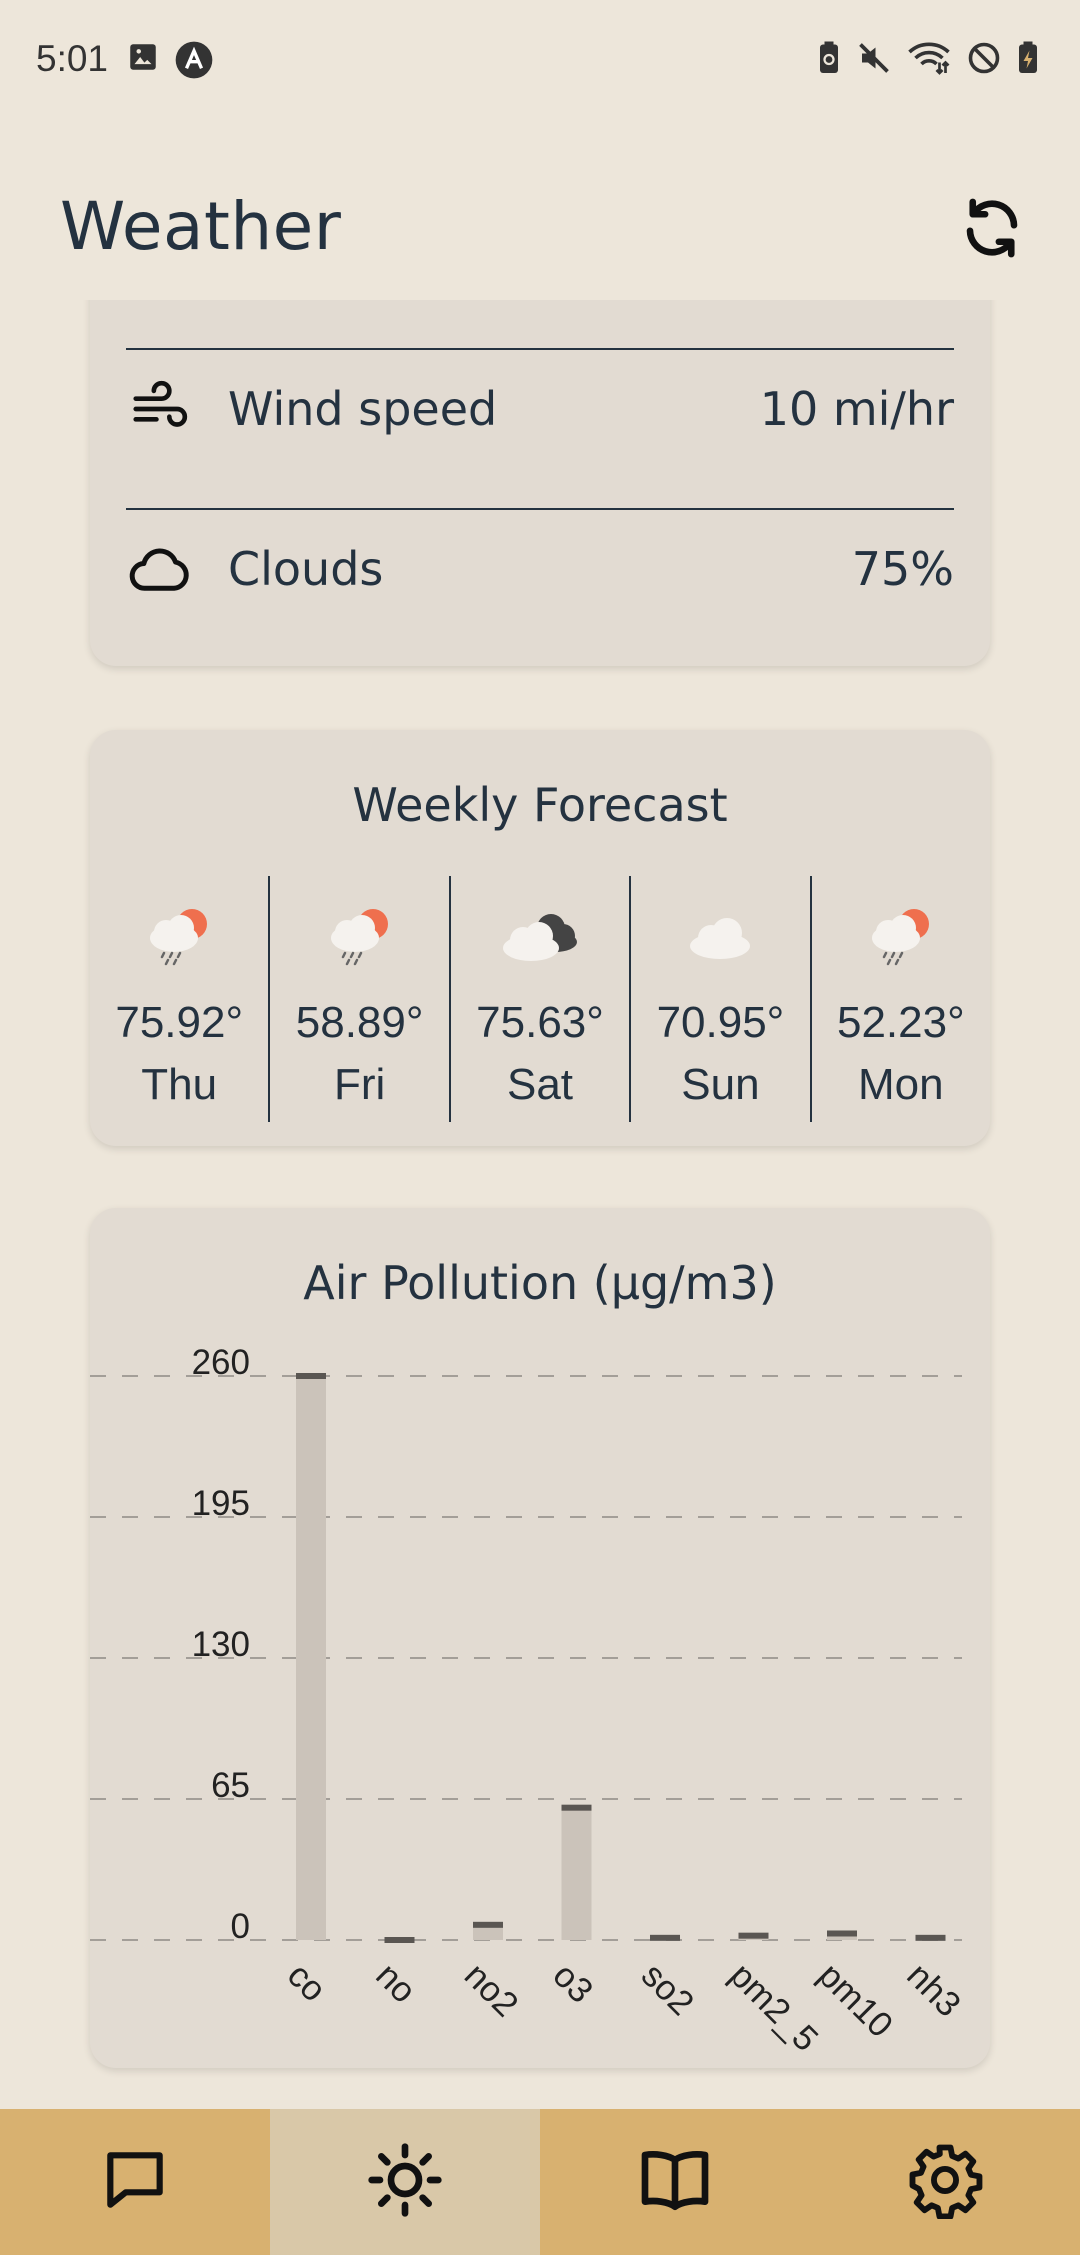 The height and width of the screenshot is (2255, 1080). What do you see at coordinates (902, 569) in the screenshot?
I see `detail-value: 75%` at bounding box center [902, 569].